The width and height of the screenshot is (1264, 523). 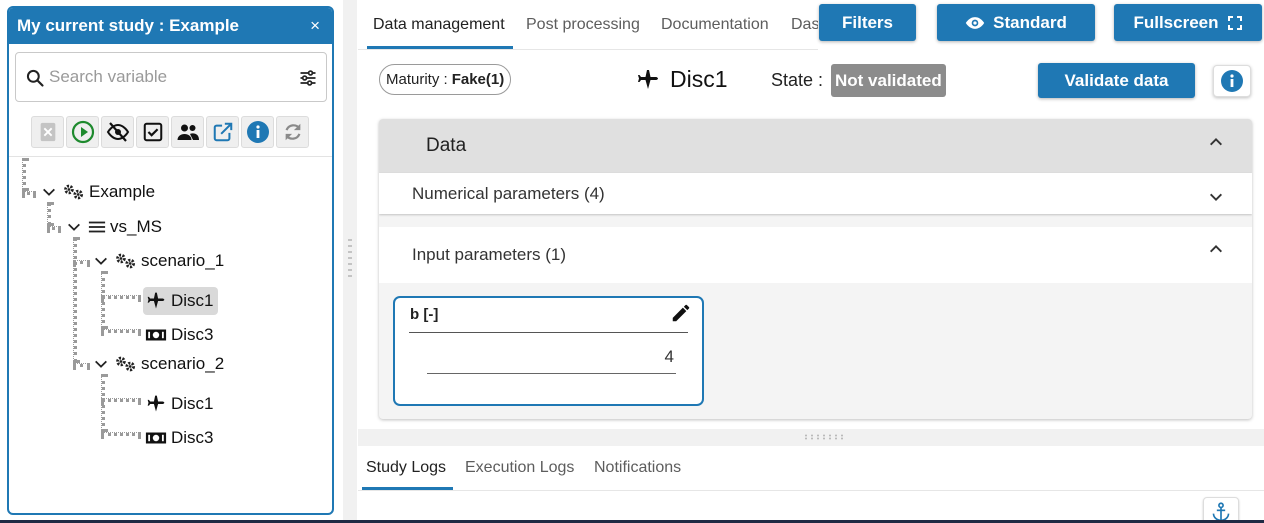 What do you see at coordinates (888, 80) in the screenshot?
I see `status-badge: Not validated` at bounding box center [888, 80].